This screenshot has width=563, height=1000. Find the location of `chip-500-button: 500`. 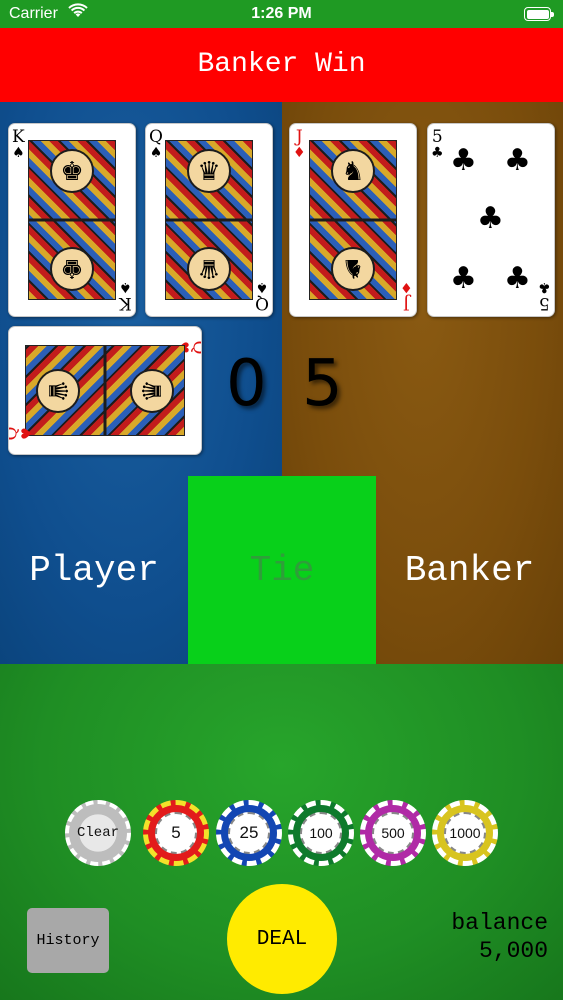

chip-500-button: 500 is located at coordinates (393, 833).